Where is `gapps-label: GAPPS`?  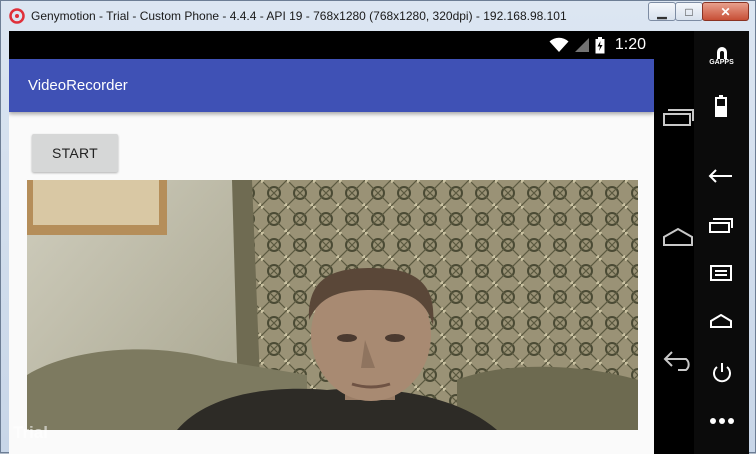 gapps-label: GAPPS is located at coordinates (721, 62).